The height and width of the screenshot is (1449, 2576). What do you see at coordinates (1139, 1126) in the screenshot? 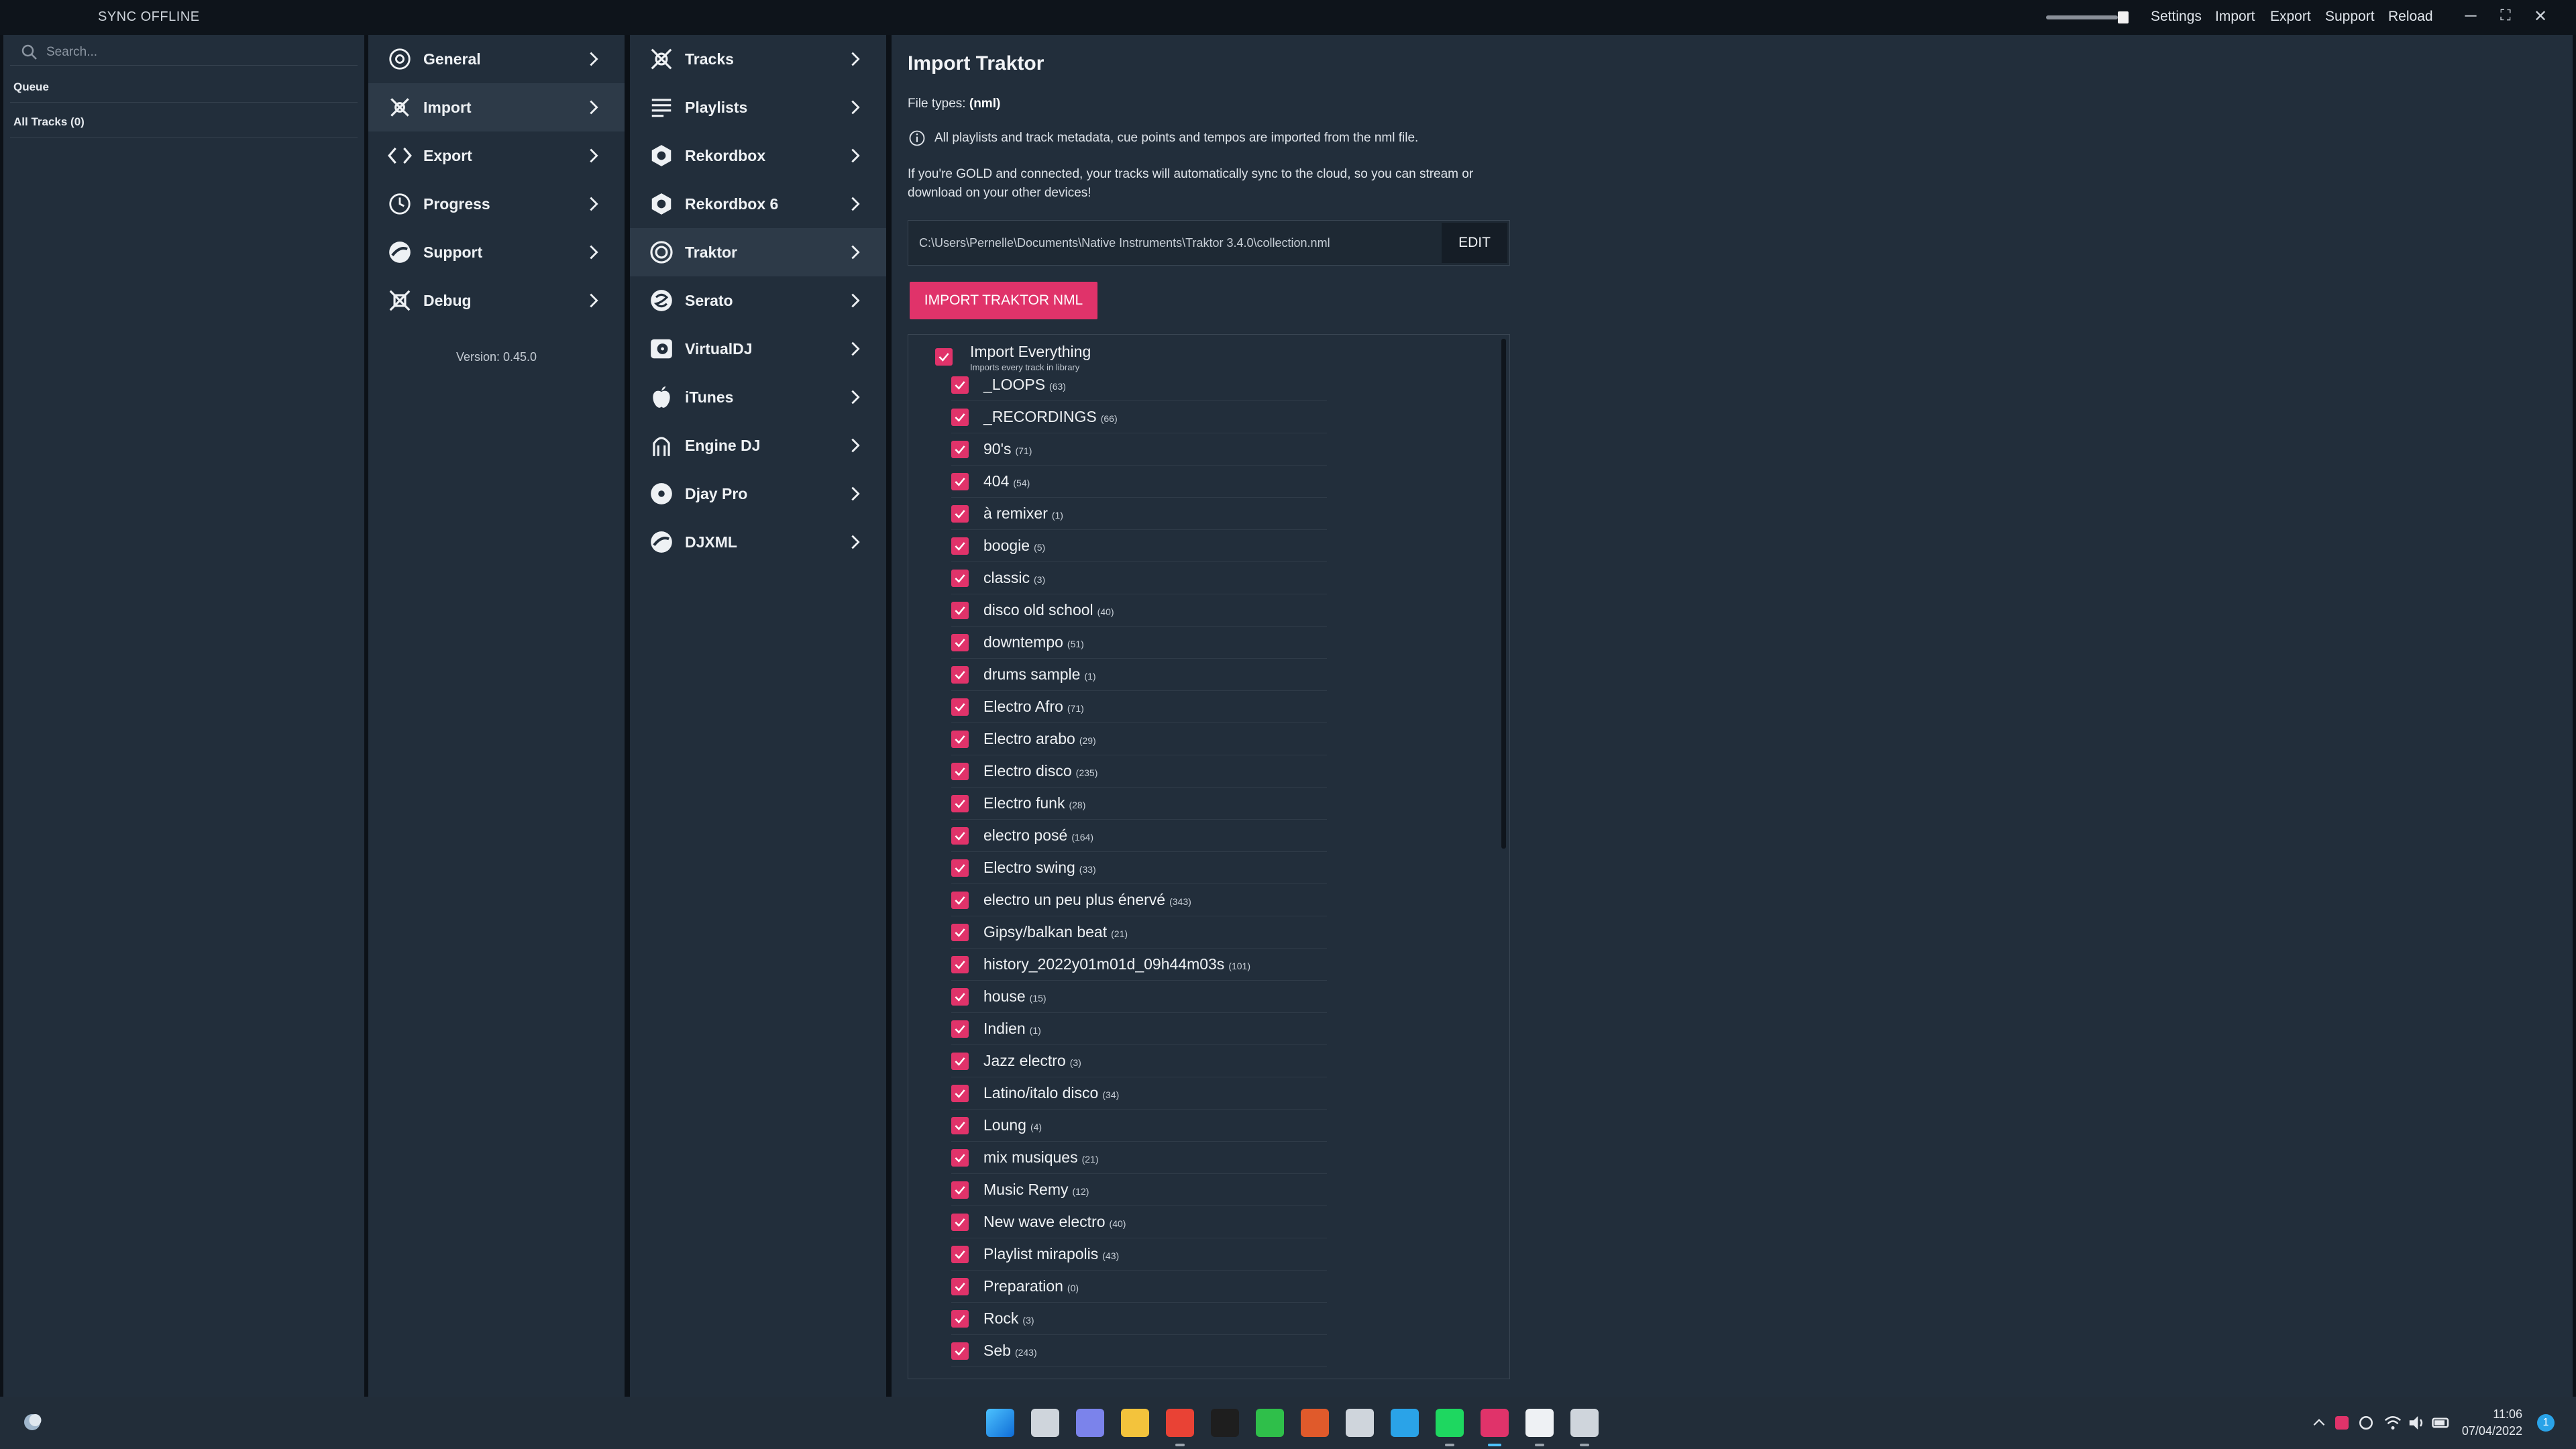
I see `playlist-row: Loung (4)` at bounding box center [1139, 1126].